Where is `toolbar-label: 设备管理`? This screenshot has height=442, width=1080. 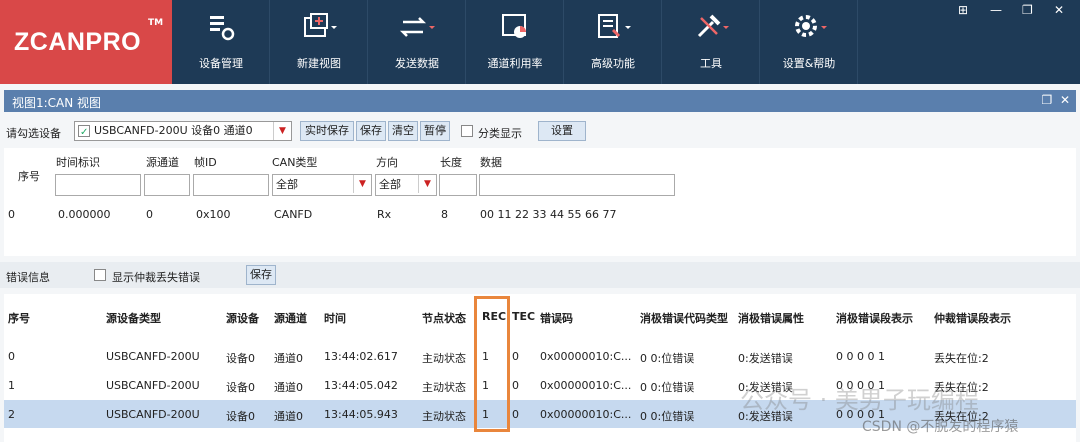 toolbar-label: 设备管理 is located at coordinates (221, 63).